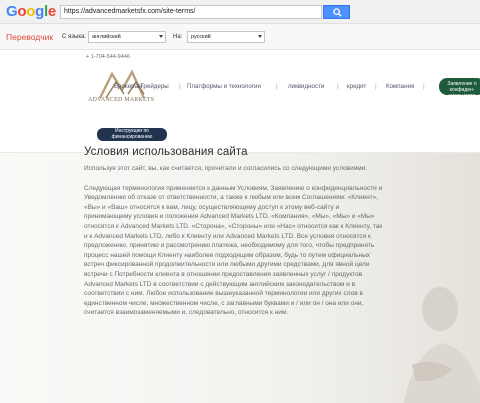 The image size is (480, 403). I want to click on nav-item-credit: кредит, so click(356, 86).